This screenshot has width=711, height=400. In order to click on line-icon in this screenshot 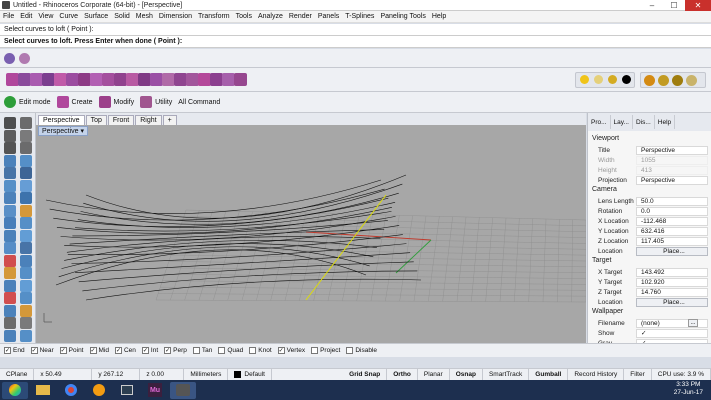, I will do `click(10, 135)`.